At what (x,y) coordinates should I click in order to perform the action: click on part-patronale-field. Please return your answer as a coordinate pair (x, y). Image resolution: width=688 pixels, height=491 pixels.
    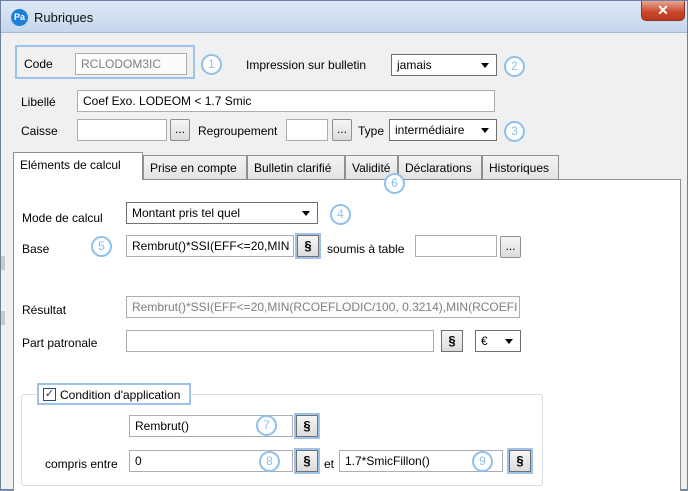
    Looking at the image, I should click on (280, 341).